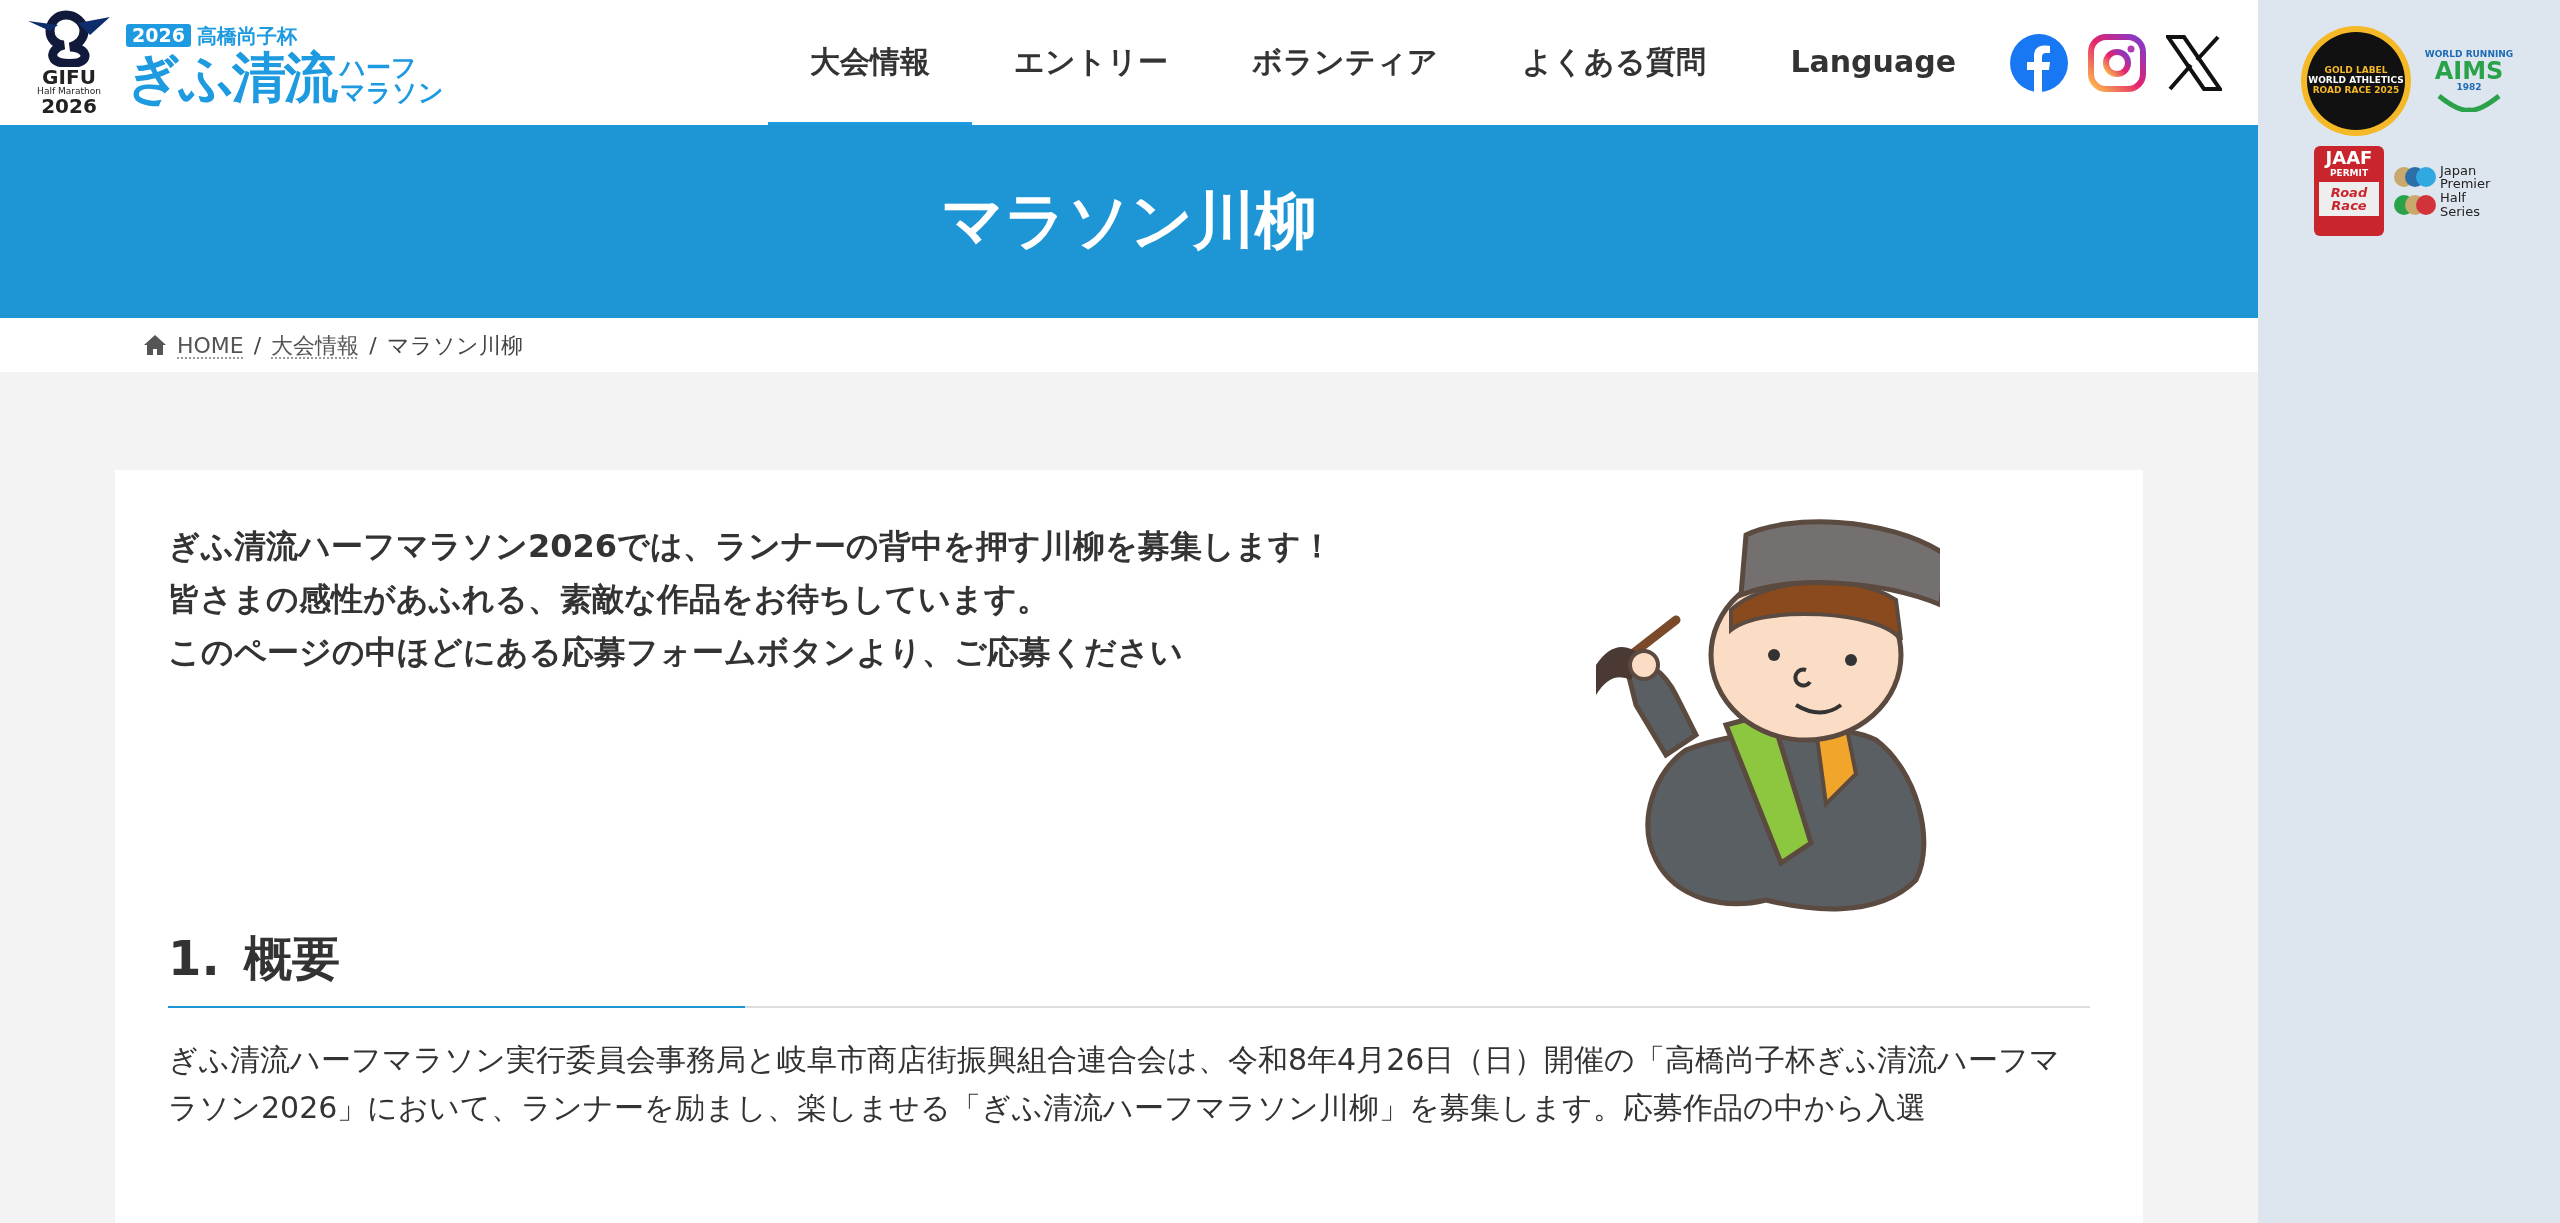 This screenshot has width=2560, height=1223. What do you see at coordinates (1115, 1083) in the screenshot?
I see `section-paragraph: ぎふ清流ハーフマラソン実行委員会事務局と岐阜市商店街振興組合連合会は、令和8年4月26日（日）開催の「高橋尚子杯ぎふ清流ハーフマラソン2026」において、ランナーを励まし、楽しませる「ぎふ清流ハーフマラソン川柳」を募集します。応募作品の中から入選` at bounding box center [1115, 1083].